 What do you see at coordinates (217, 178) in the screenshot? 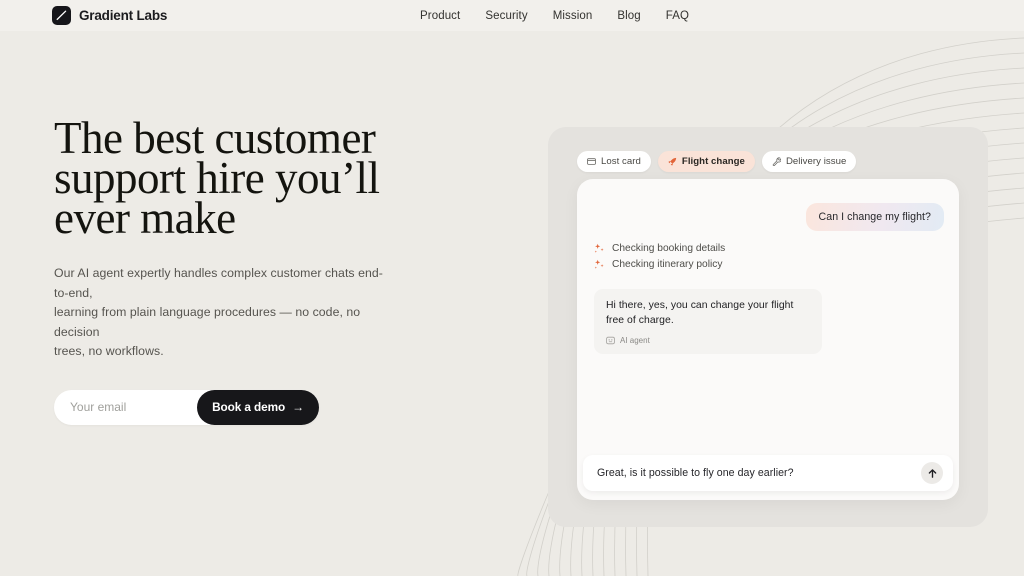
I see `headline-line-2: support hire you’ll` at bounding box center [217, 178].